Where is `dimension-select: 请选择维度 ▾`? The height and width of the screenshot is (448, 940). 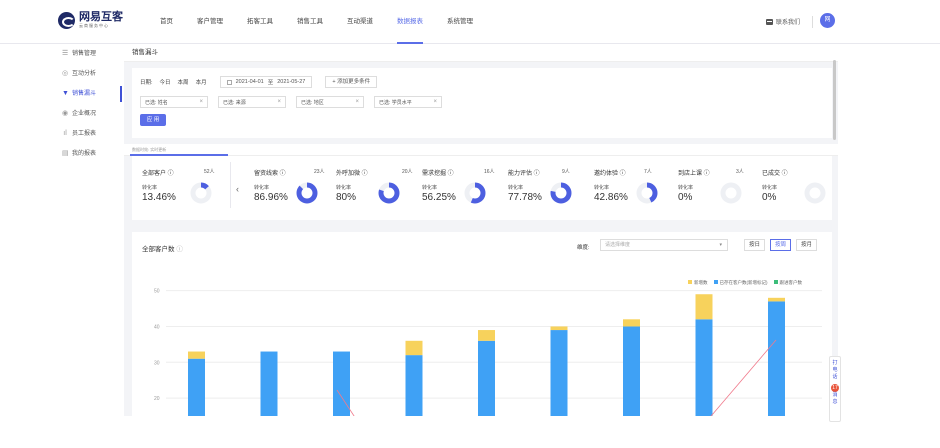
dimension-select: 请选择维度 ▾ is located at coordinates (664, 245).